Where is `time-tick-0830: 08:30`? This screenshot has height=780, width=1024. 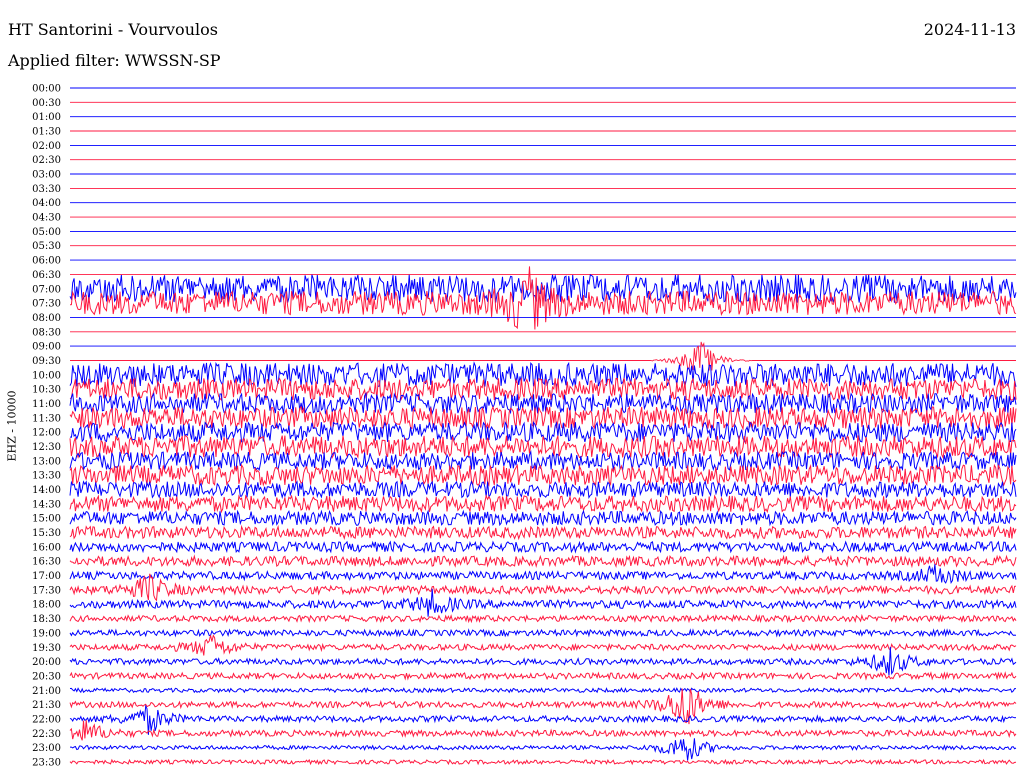
time-tick-0830: 08:30 is located at coordinates (46, 332).